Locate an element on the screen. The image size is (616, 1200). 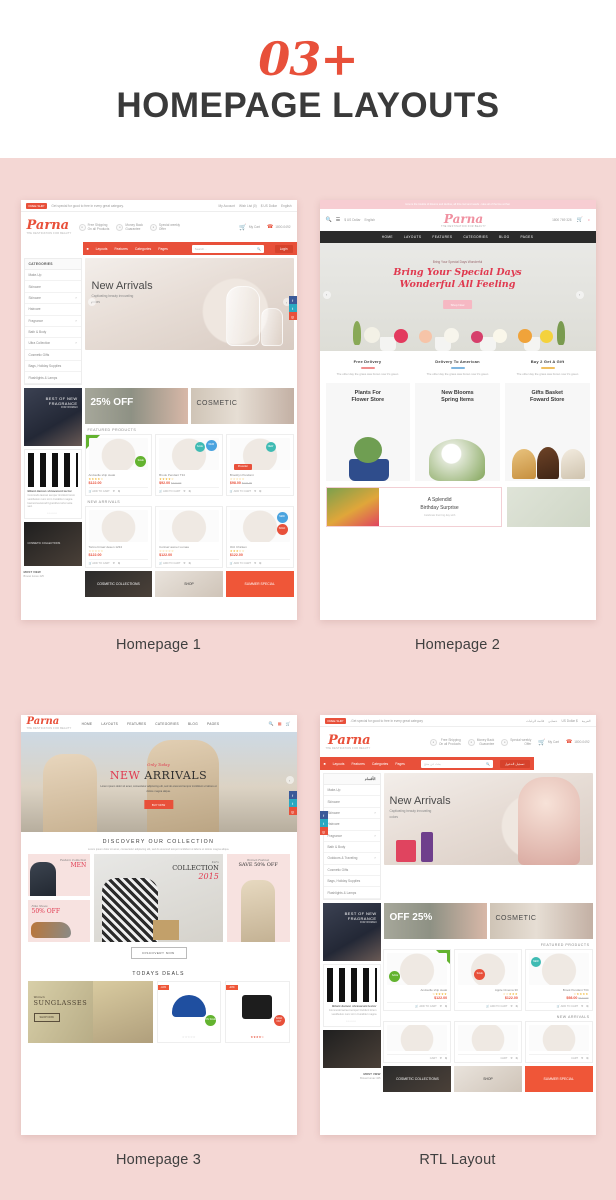
promo-banner-25off: 25% OFF is located at coordinates (435, 920).